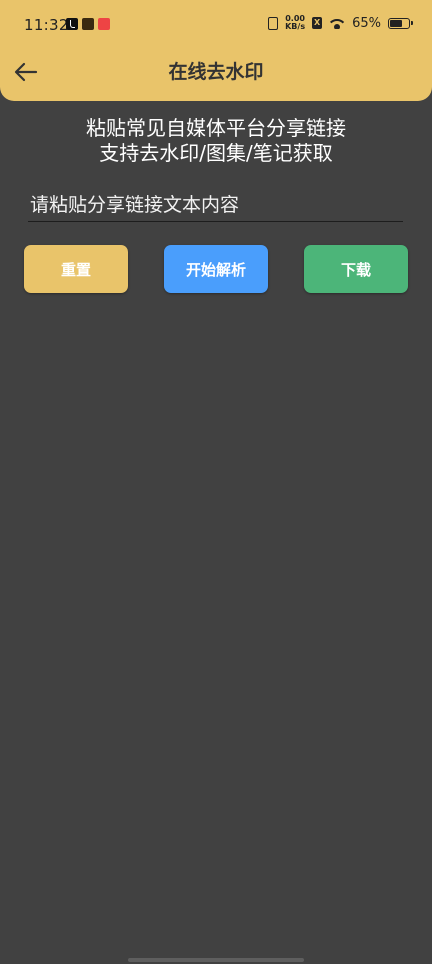 The image size is (432, 964). What do you see at coordinates (216, 128) in the screenshot?
I see `intro-line-1: 粘贴常见自媒体平台分享链接` at bounding box center [216, 128].